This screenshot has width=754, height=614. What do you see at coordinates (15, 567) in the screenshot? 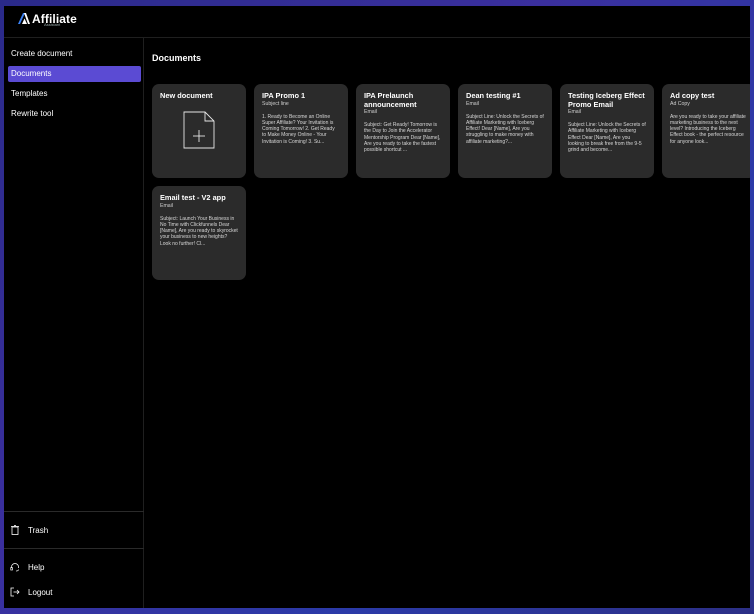
I see `headset-icon` at bounding box center [15, 567].